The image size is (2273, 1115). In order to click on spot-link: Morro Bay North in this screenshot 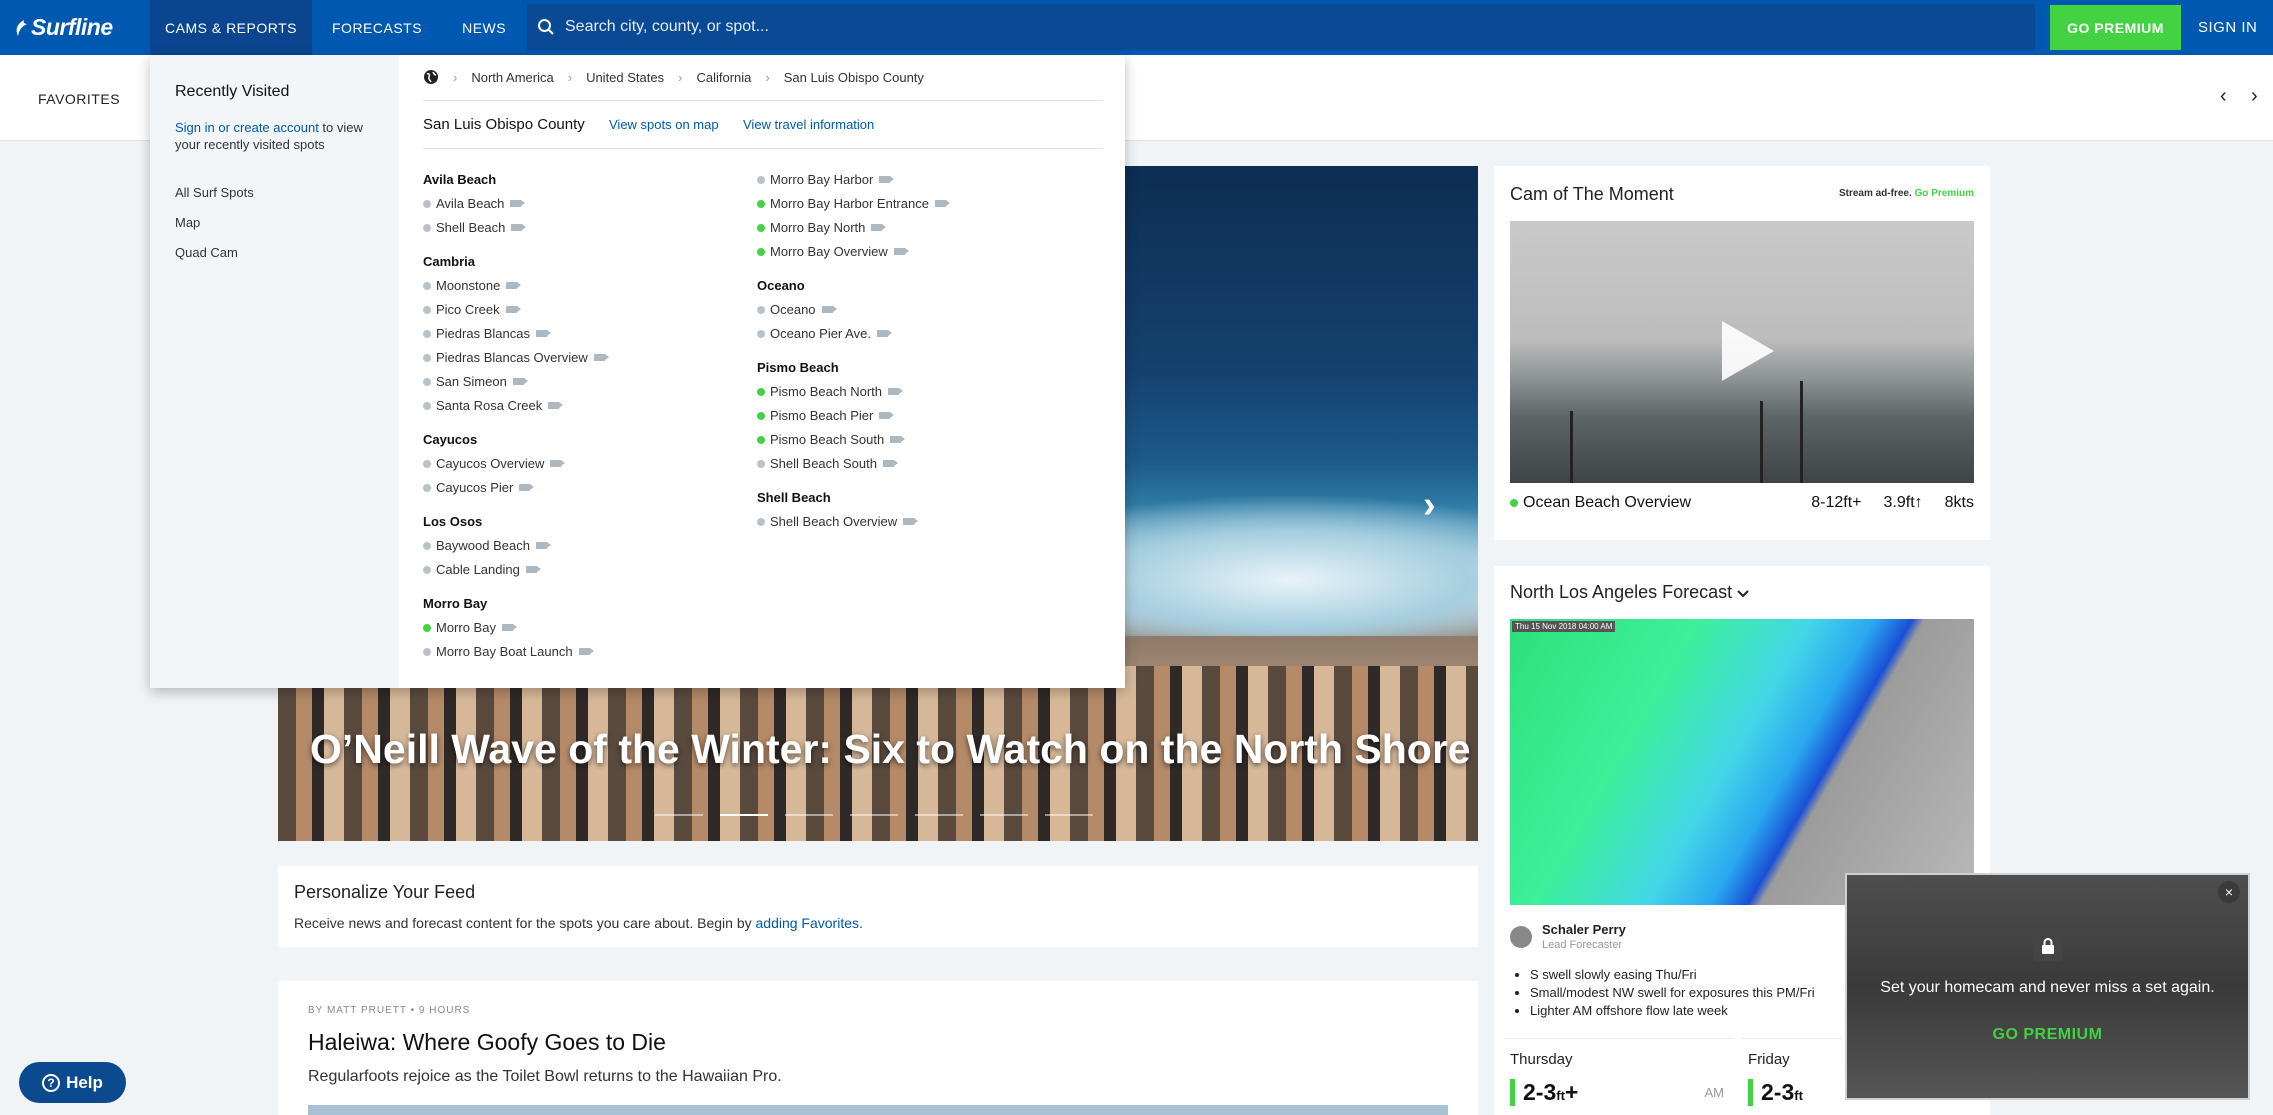, I will do `click(822, 227)`.